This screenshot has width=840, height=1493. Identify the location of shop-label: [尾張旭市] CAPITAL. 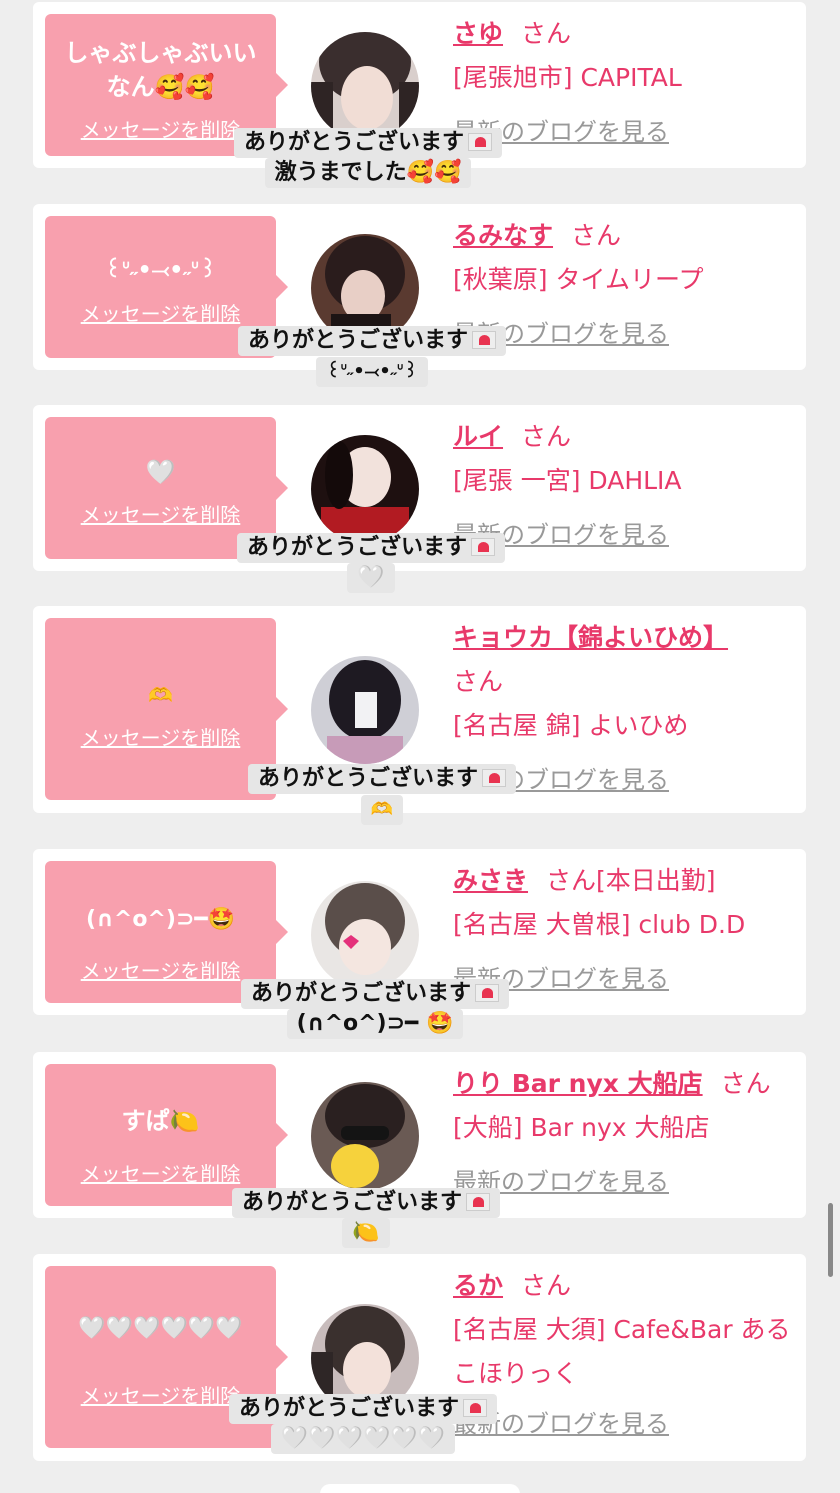
(567, 77).